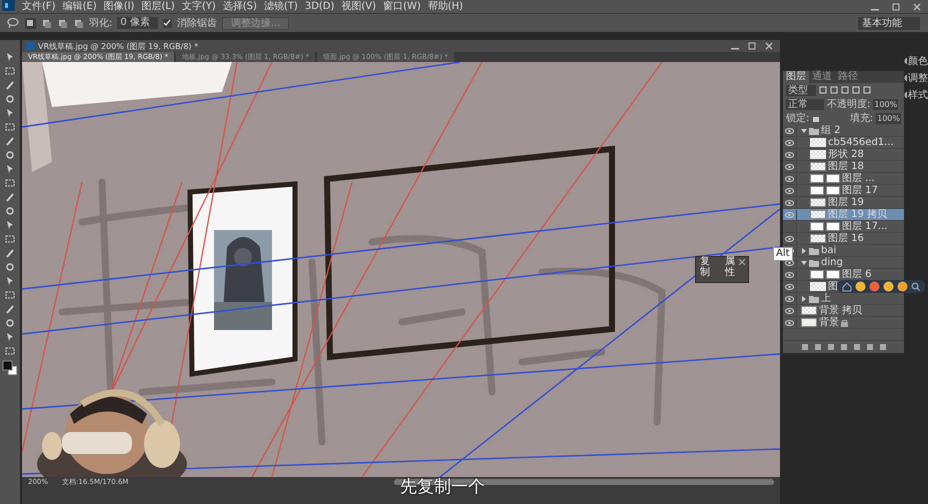 The width and height of the screenshot is (928, 504). I want to click on antialias-label: 消除锯齿, so click(196, 23).